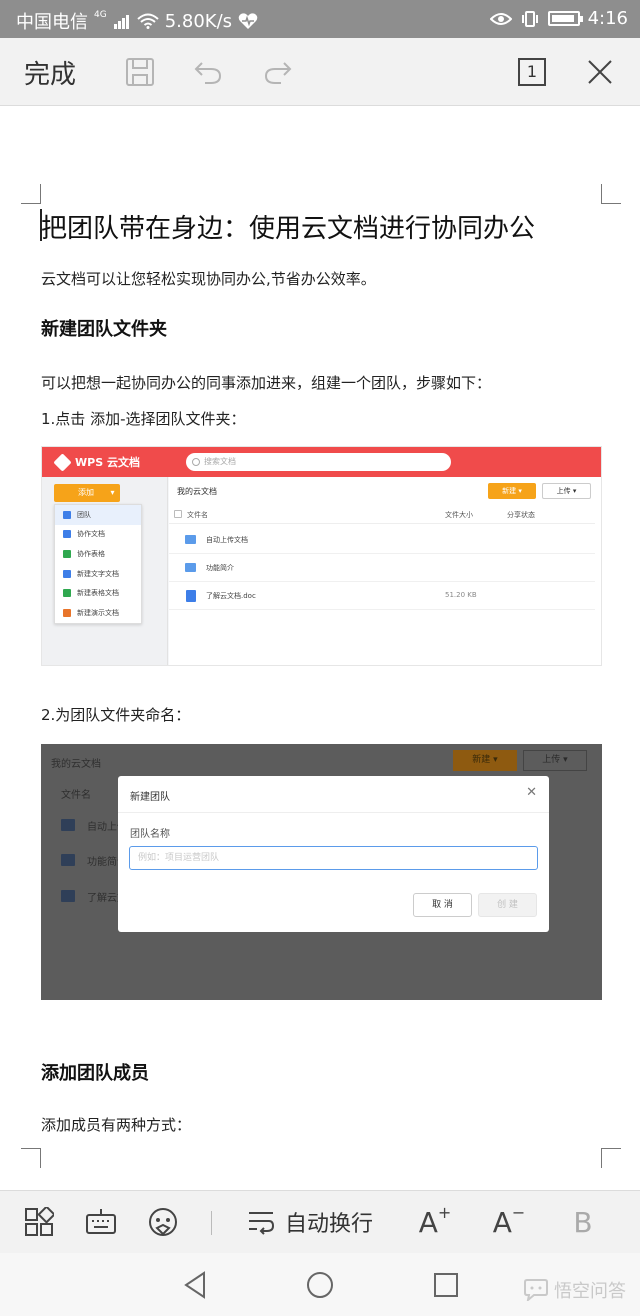 The height and width of the screenshot is (1316, 640). What do you see at coordinates (509, 1221) in the screenshot?
I see `decrease-font-icon: A −` at bounding box center [509, 1221].